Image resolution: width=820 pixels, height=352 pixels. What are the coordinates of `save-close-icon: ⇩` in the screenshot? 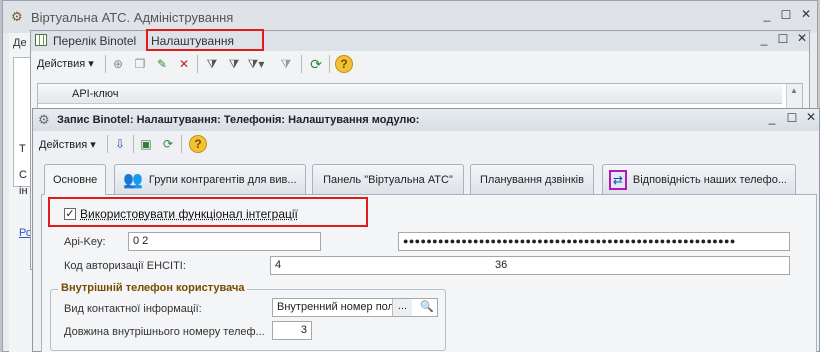 It's located at (120, 144).